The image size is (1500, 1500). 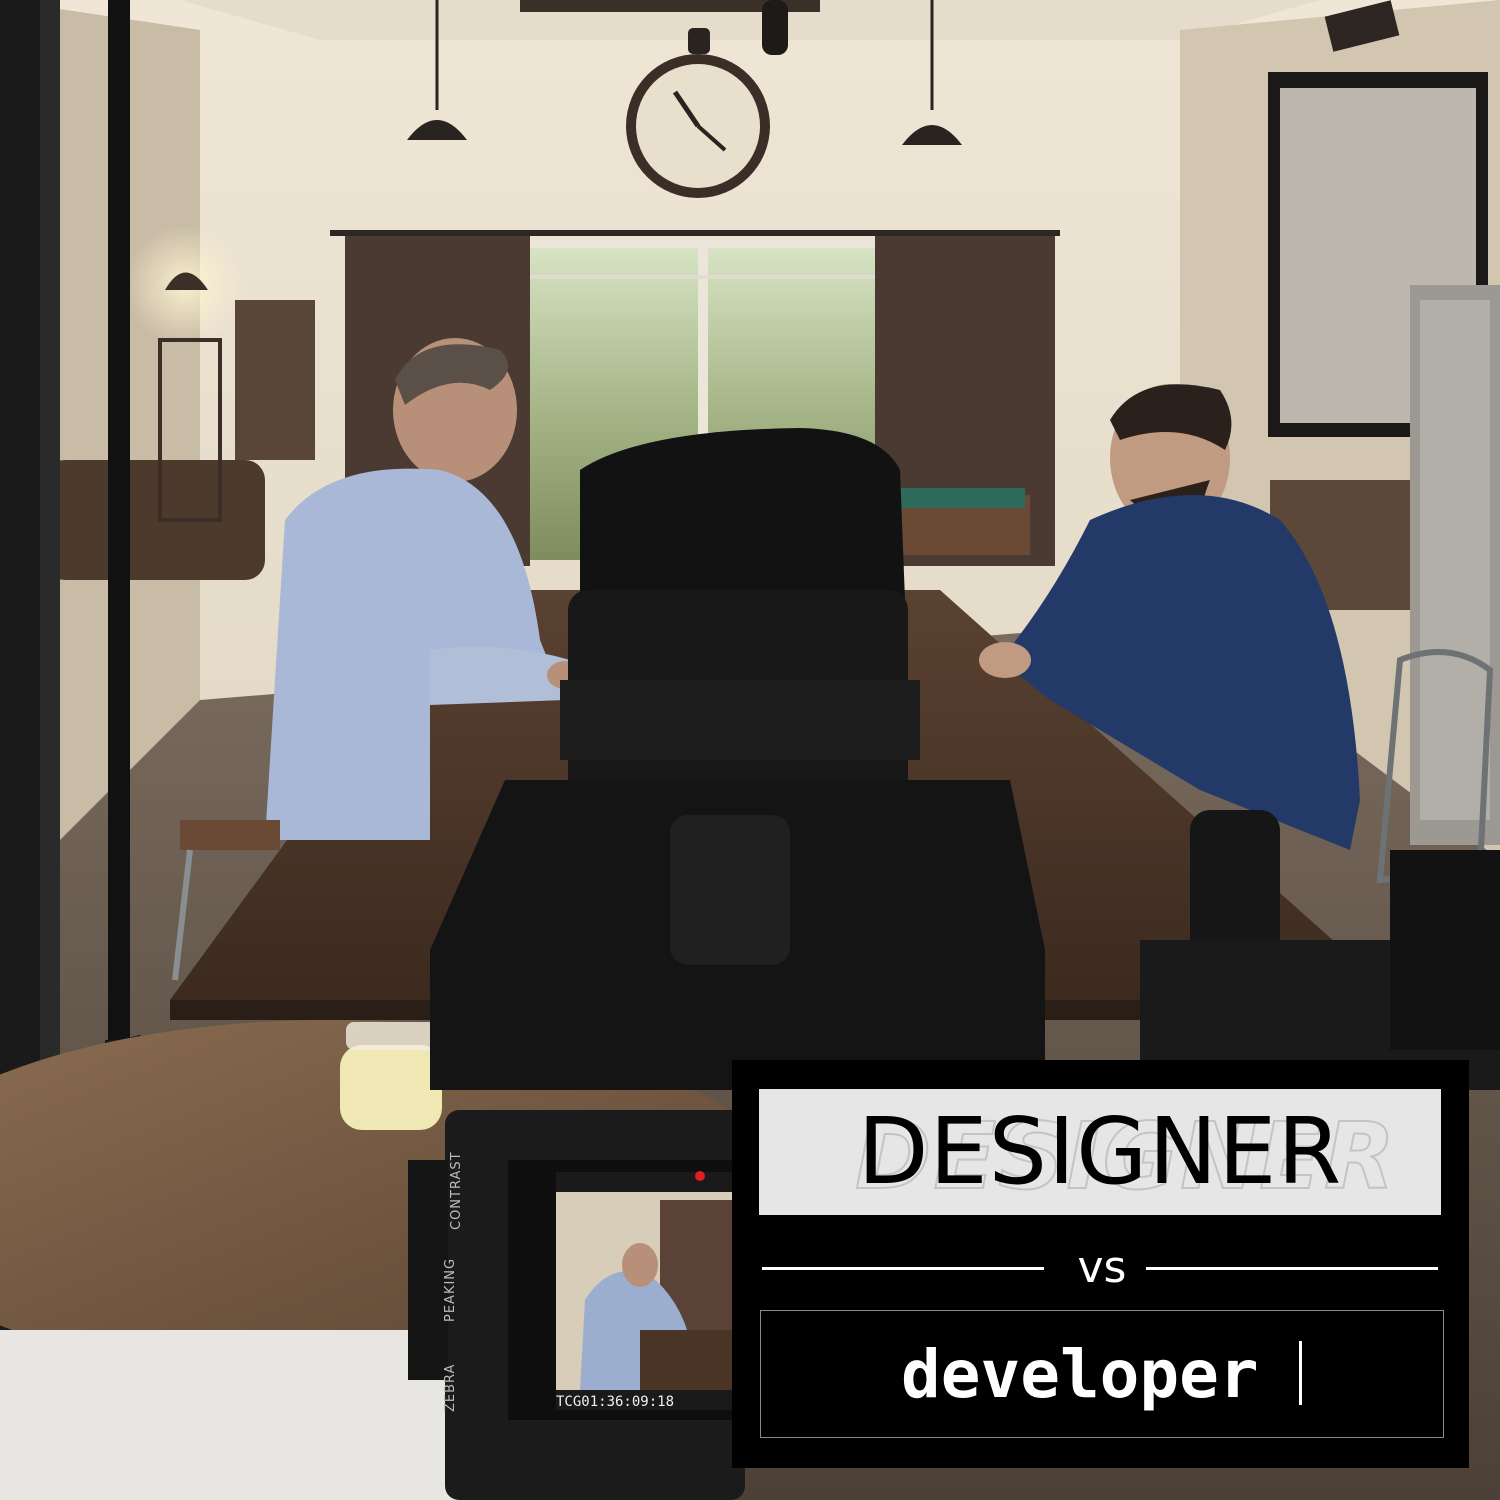 I want to click on vs-divider: vs, so click(x=1100, y=1268).